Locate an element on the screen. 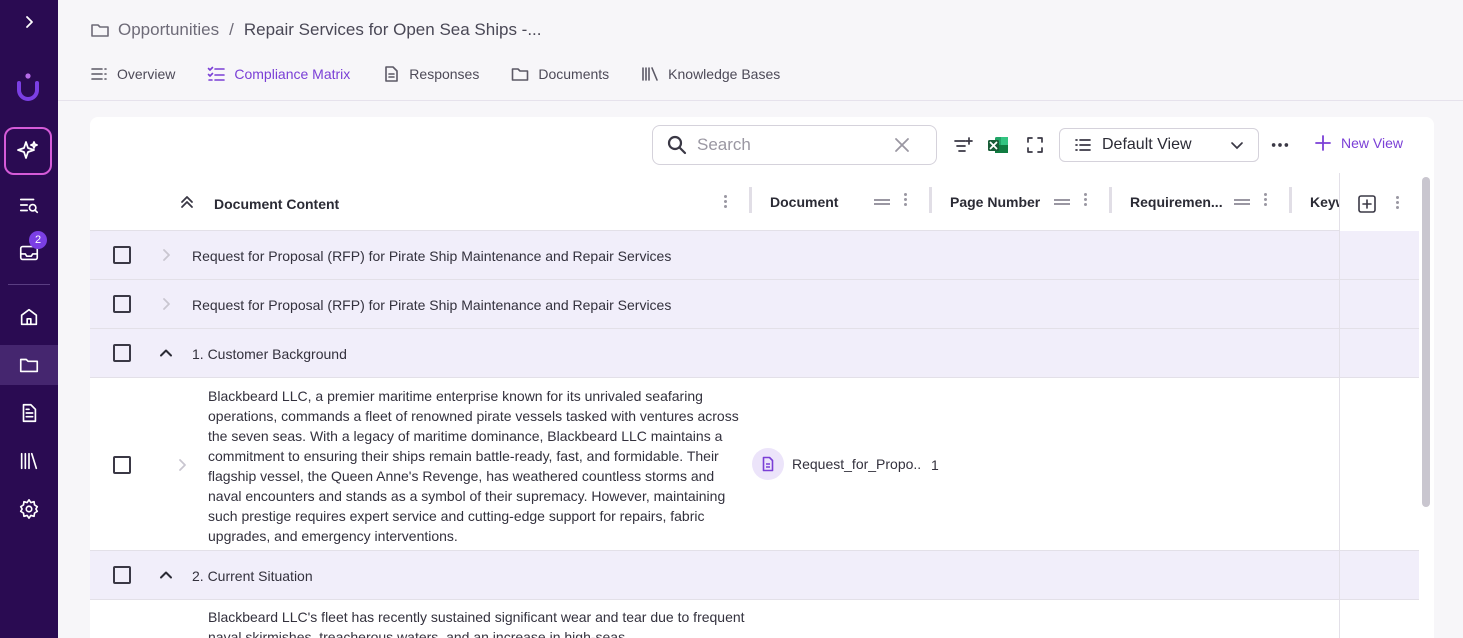 The height and width of the screenshot is (638, 1463). table-row: 1. Customer Background is located at coordinates (754, 353).